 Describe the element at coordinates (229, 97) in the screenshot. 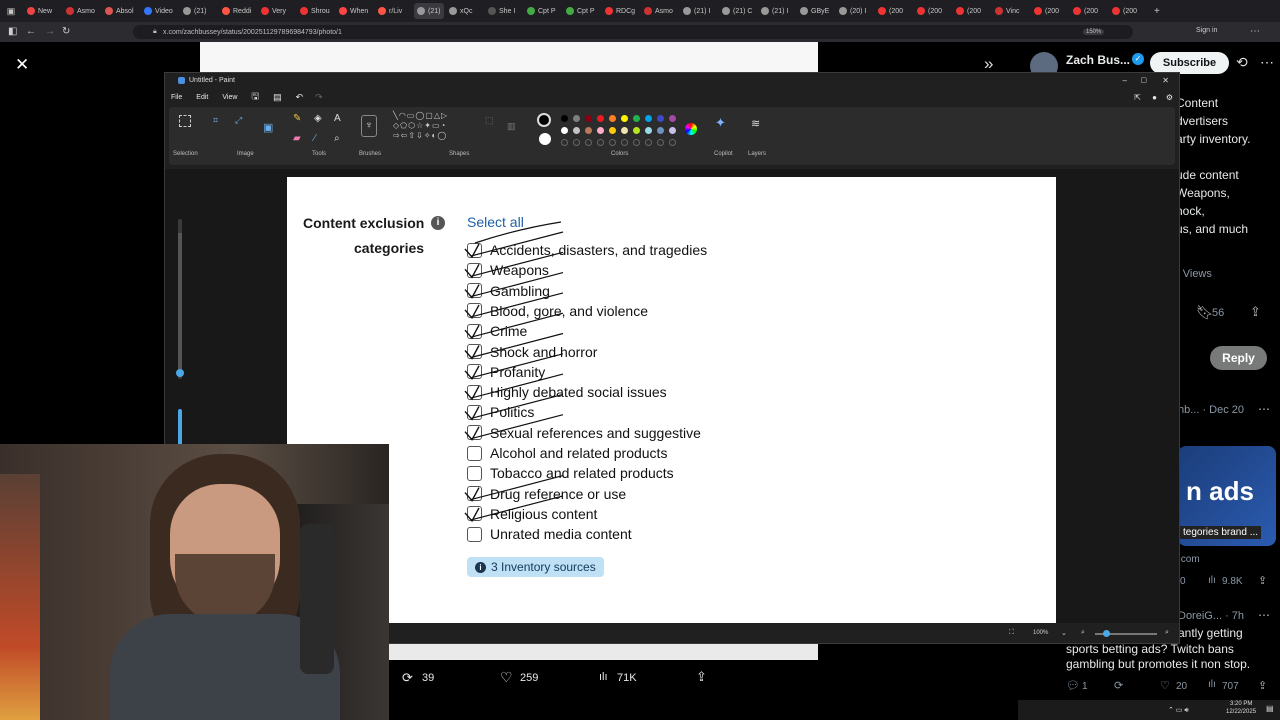

I see `menu-view: View` at that location.